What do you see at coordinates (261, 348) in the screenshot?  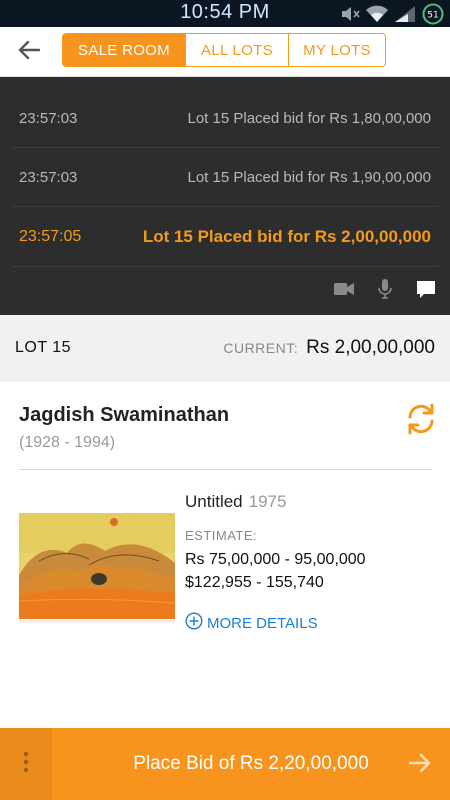 I see `current-label: CURRENT:` at bounding box center [261, 348].